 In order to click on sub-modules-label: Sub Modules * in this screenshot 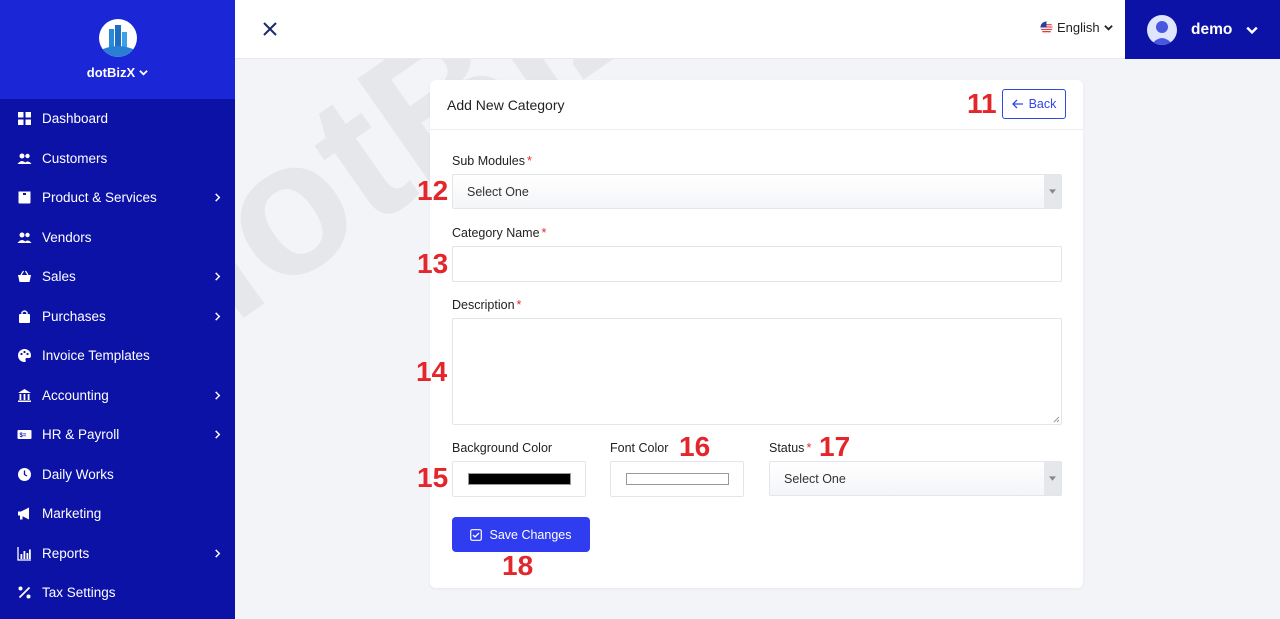, I will do `click(492, 161)`.